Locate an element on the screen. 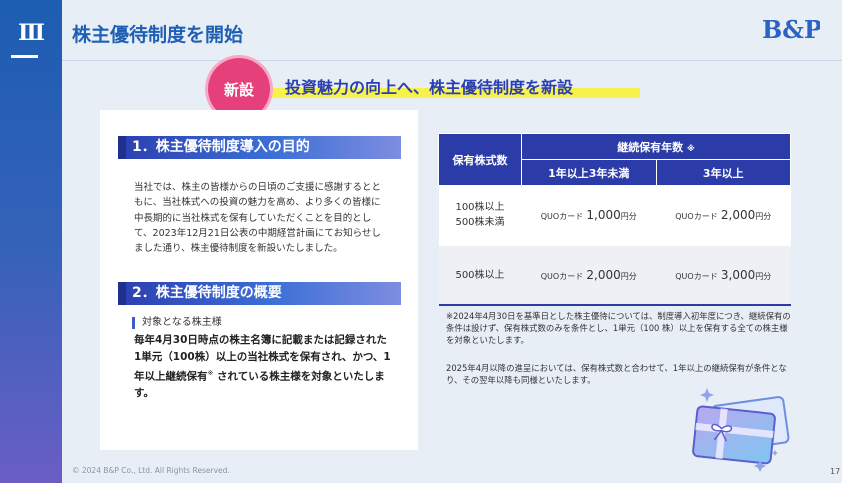 The width and height of the screenshot is (850, 483). left-rail: Ⅲ is located at coordinates (31, 241).